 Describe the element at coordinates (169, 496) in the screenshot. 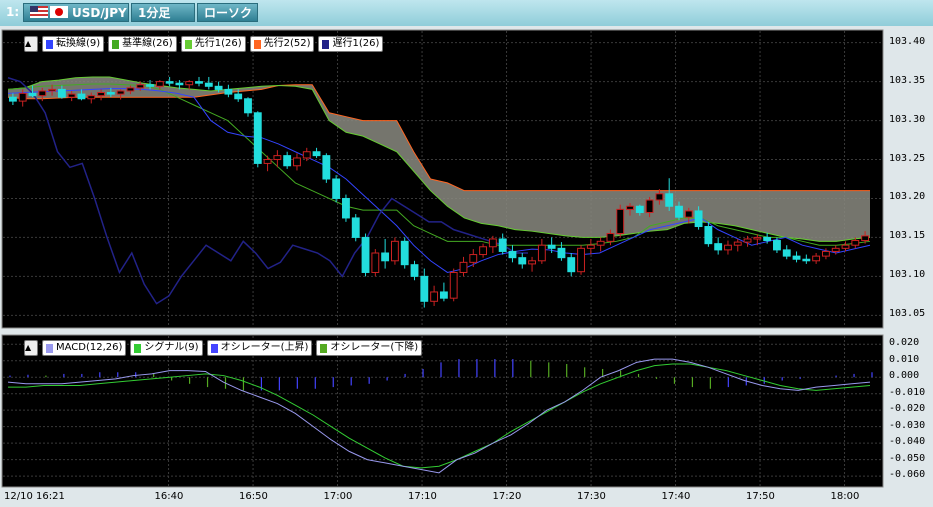

I see `x-tick-label: 16:40` at that location.